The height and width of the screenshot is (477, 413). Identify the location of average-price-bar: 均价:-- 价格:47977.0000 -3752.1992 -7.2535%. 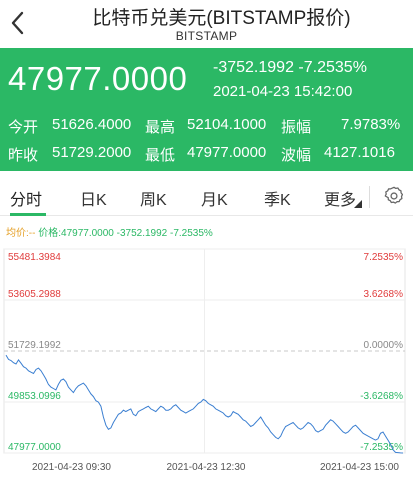
(109, 231).